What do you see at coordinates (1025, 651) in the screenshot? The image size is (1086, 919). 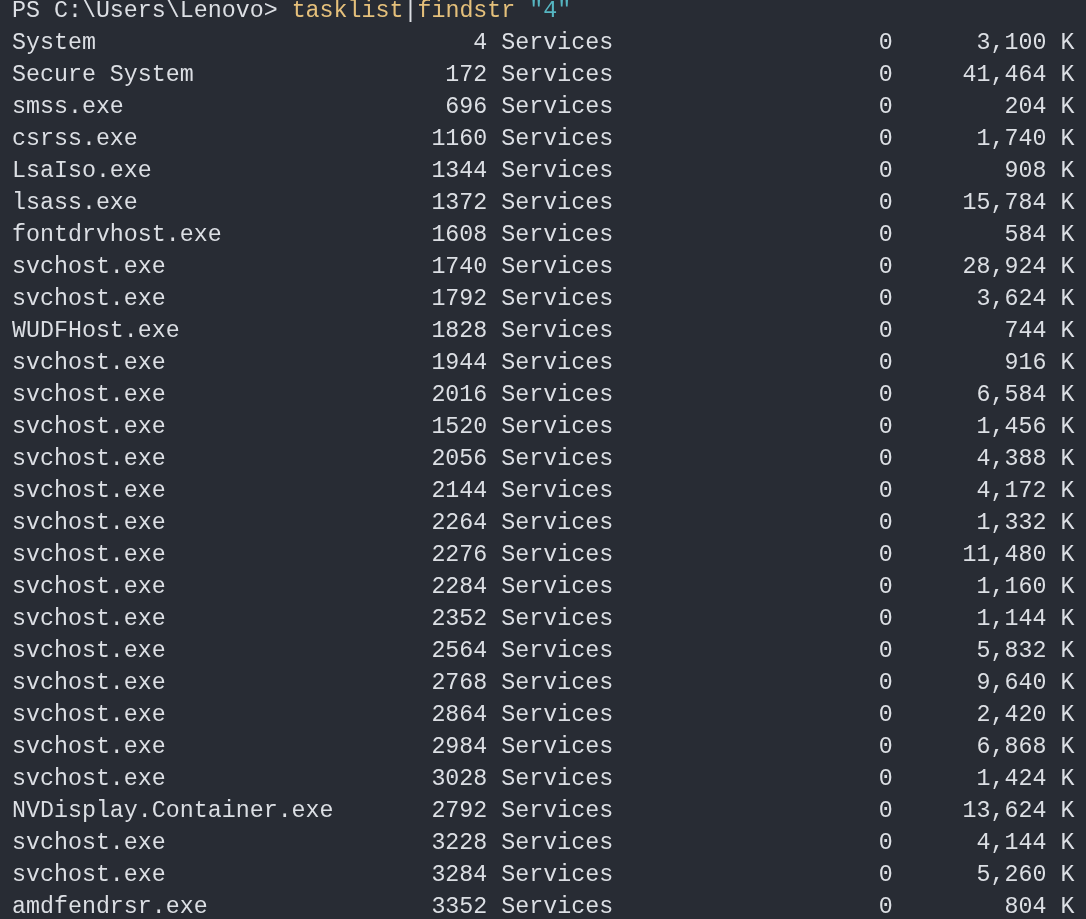 I see `memory-usage: 5,832 K` at bounding box center [1025, 651].